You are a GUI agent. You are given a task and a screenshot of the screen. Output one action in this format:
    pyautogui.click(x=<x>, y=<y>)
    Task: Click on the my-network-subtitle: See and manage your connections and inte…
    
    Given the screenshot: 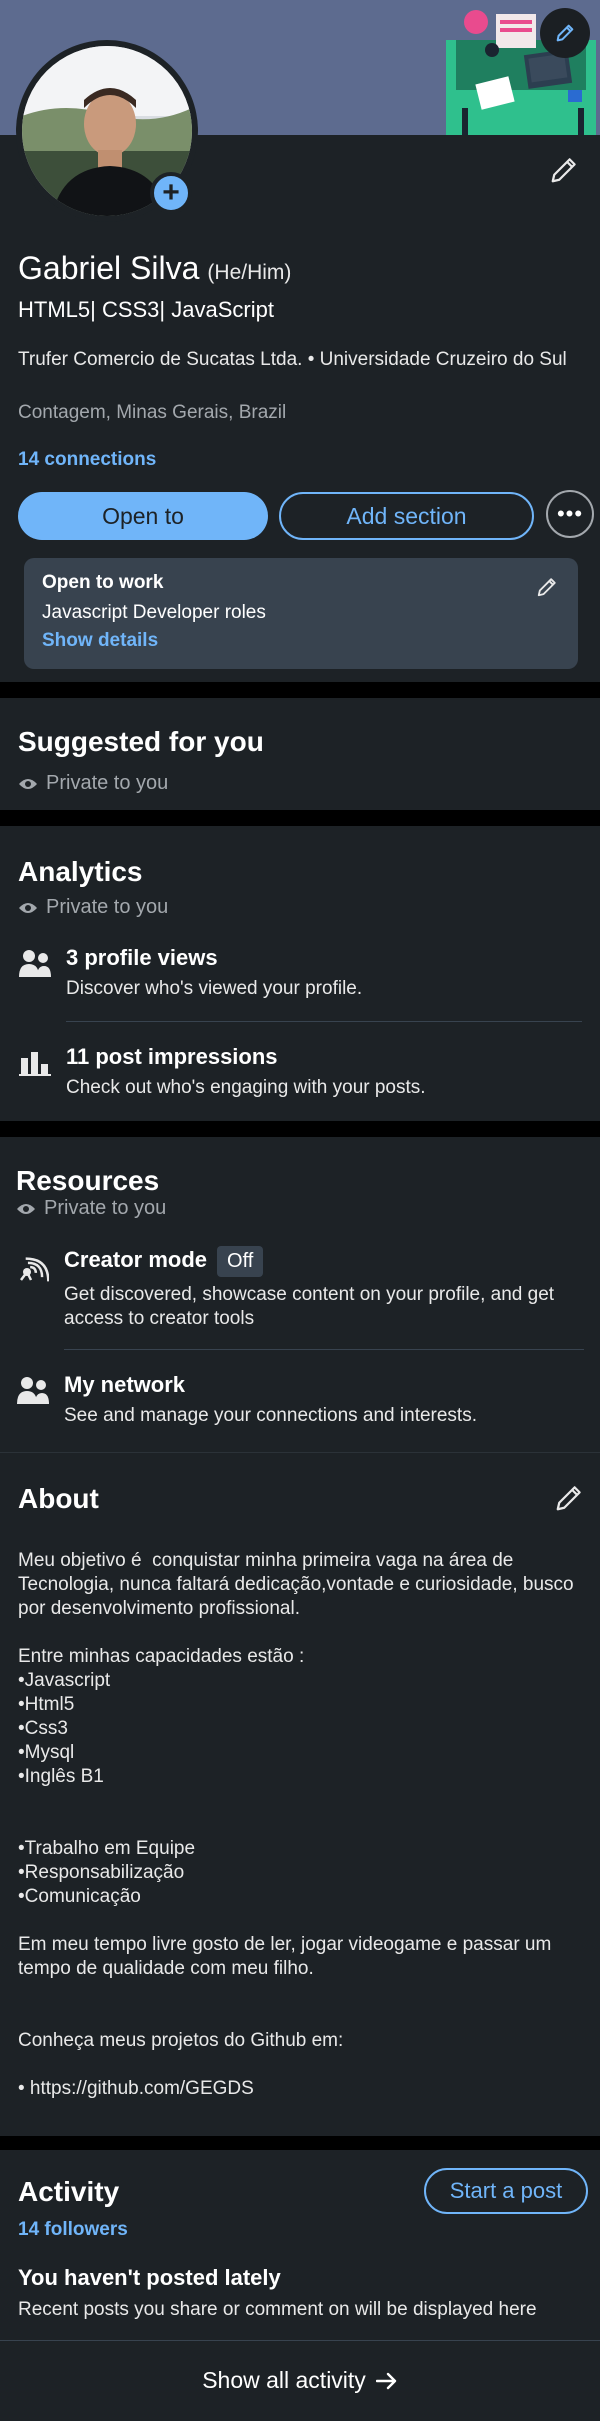 What is the action you would take?
    pyautogui.click(x=270, y=1415)
    